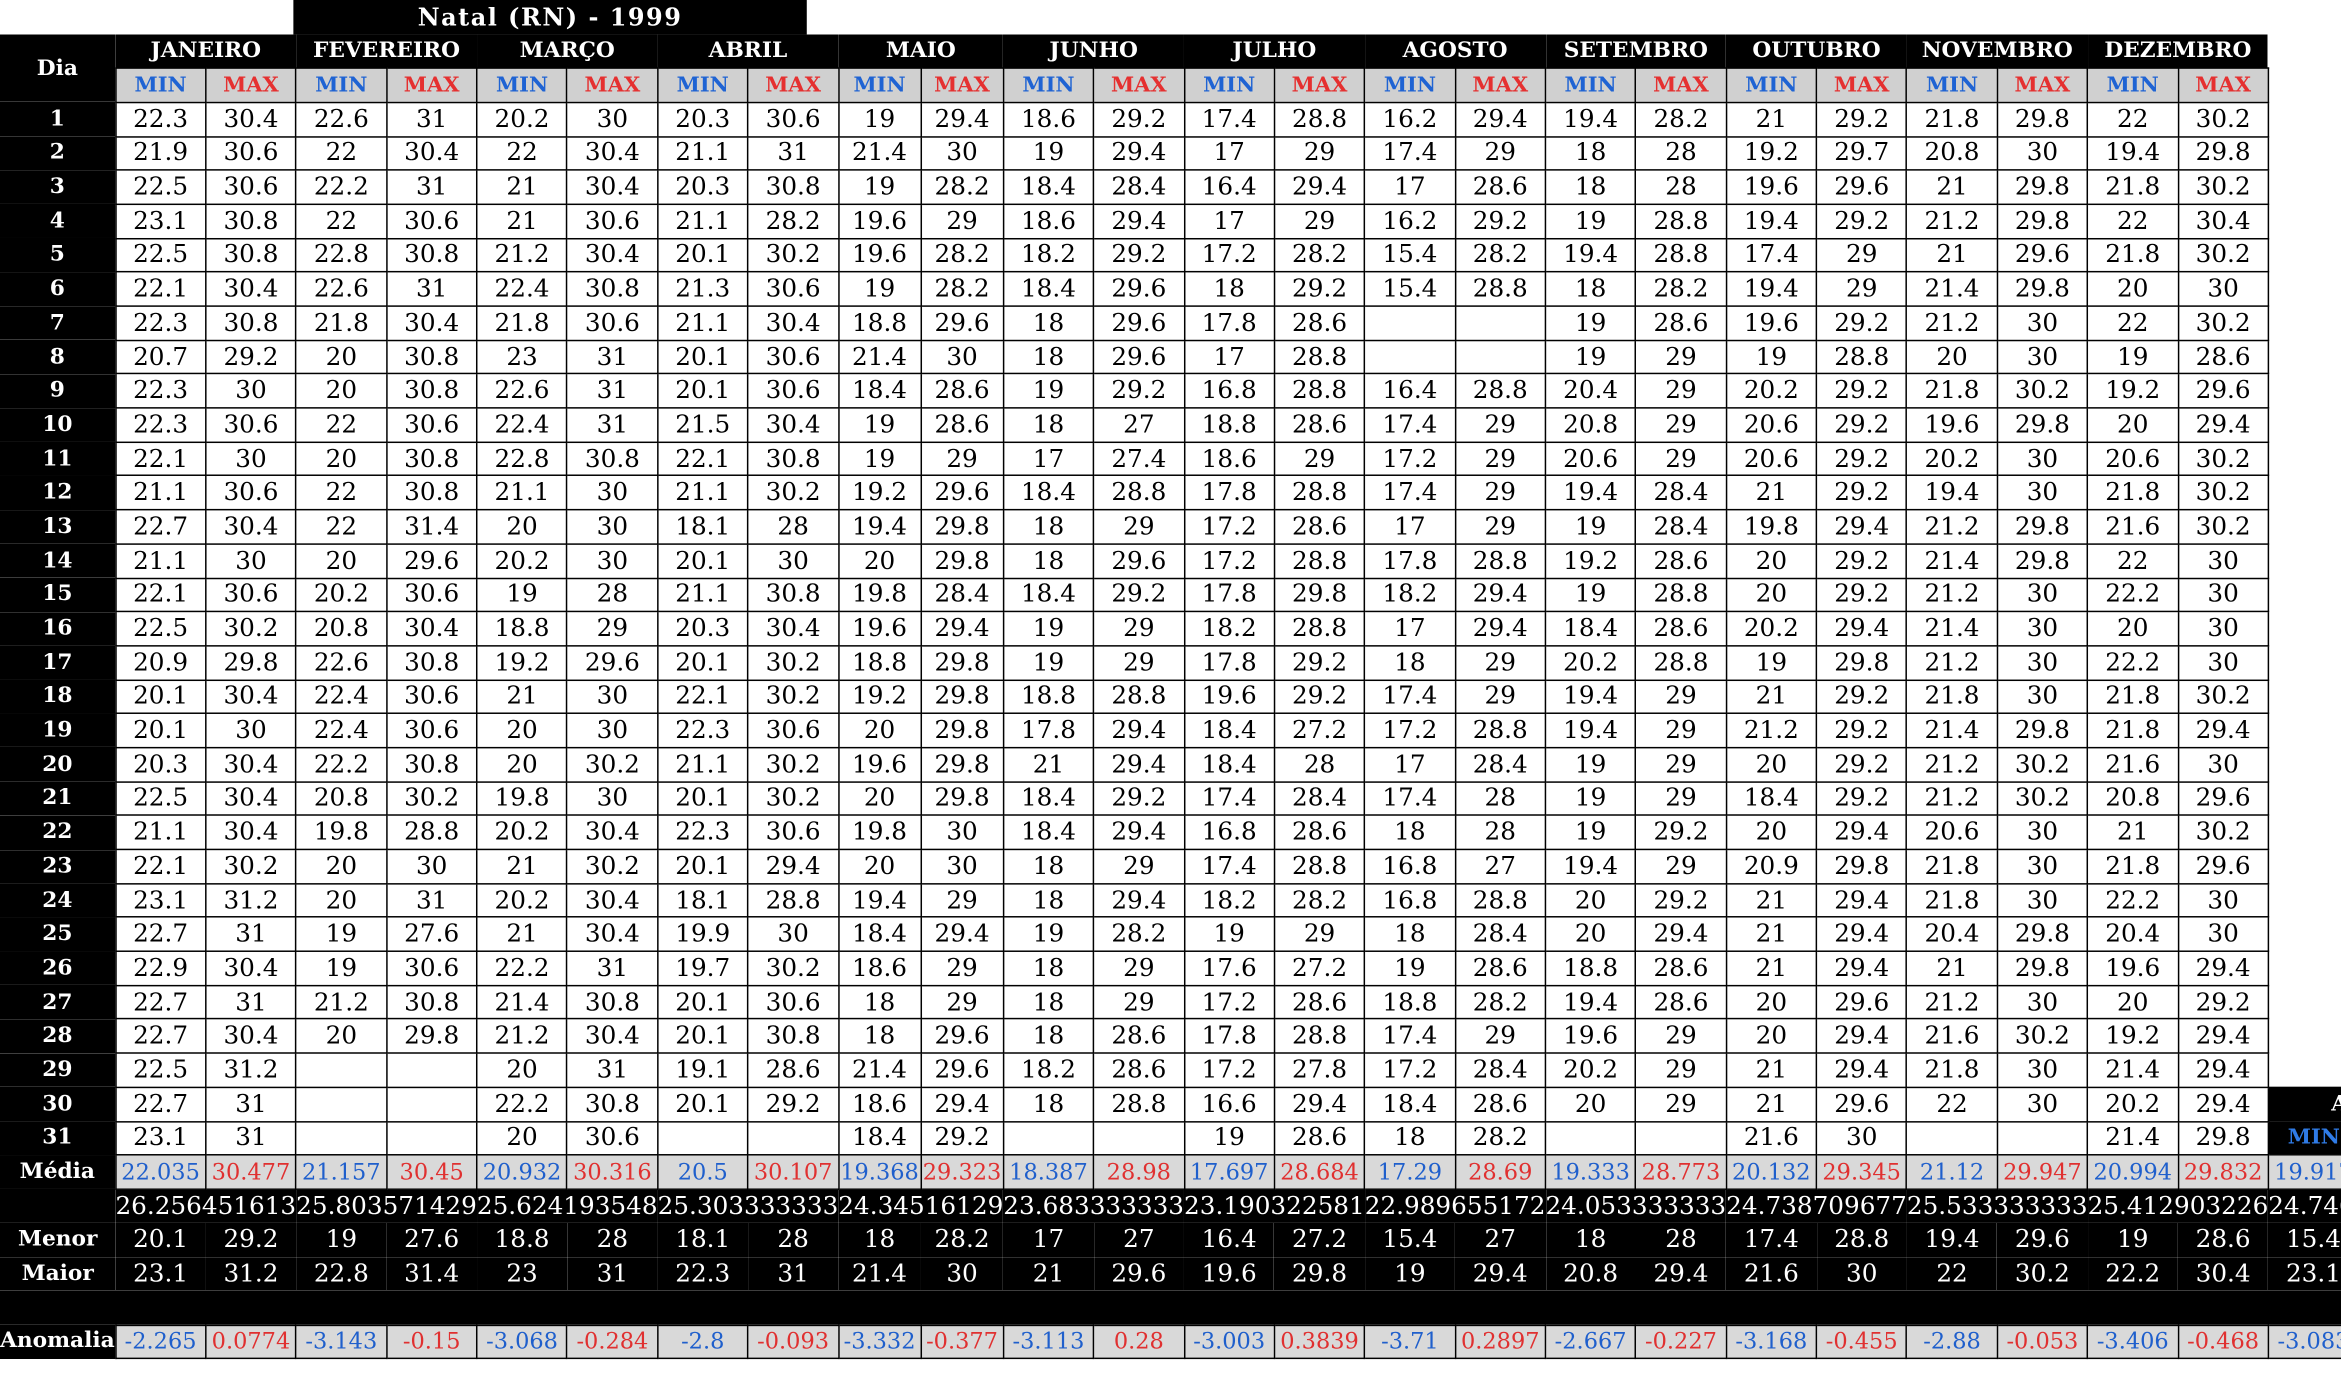  I want to click on media-geral-value: 25.624193548, so click(567, 1206).